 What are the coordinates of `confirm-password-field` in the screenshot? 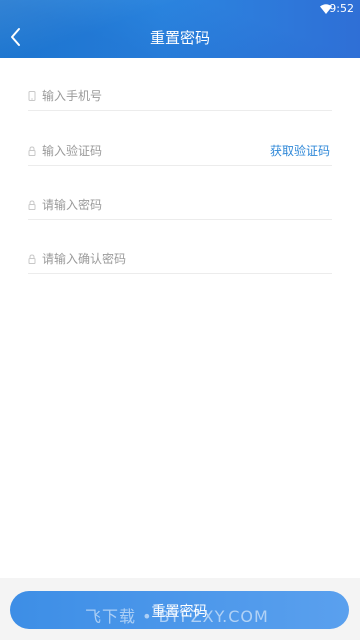 It's located at (180, 260).